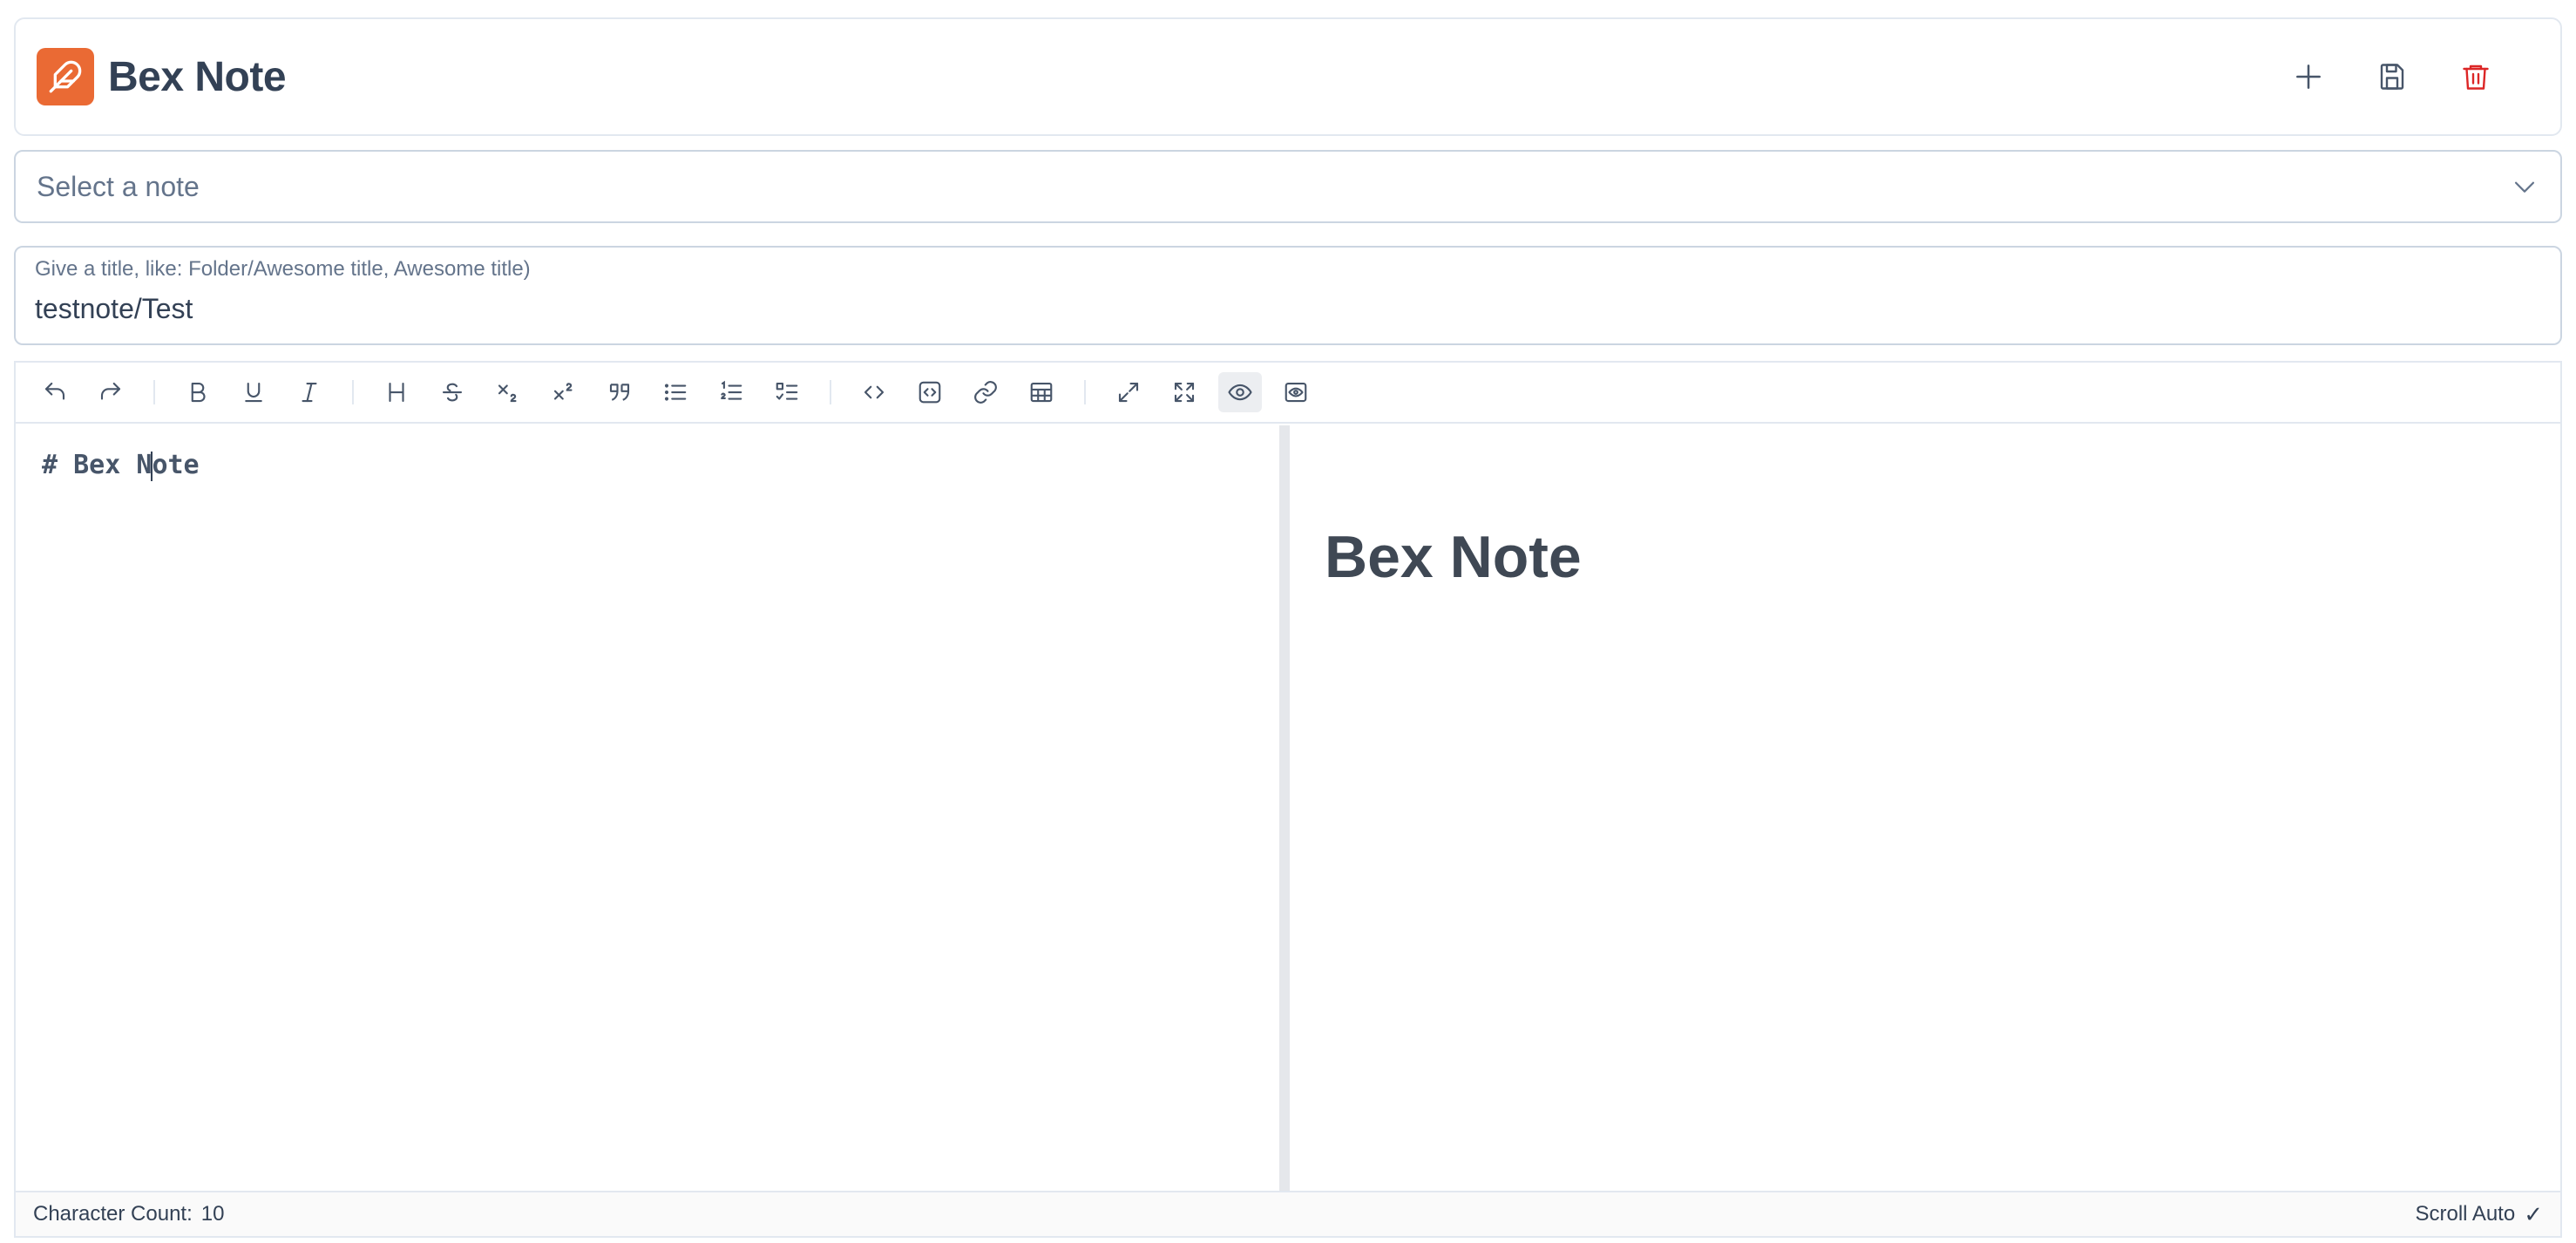  I want to click on bold-icon, so click(199, 392).